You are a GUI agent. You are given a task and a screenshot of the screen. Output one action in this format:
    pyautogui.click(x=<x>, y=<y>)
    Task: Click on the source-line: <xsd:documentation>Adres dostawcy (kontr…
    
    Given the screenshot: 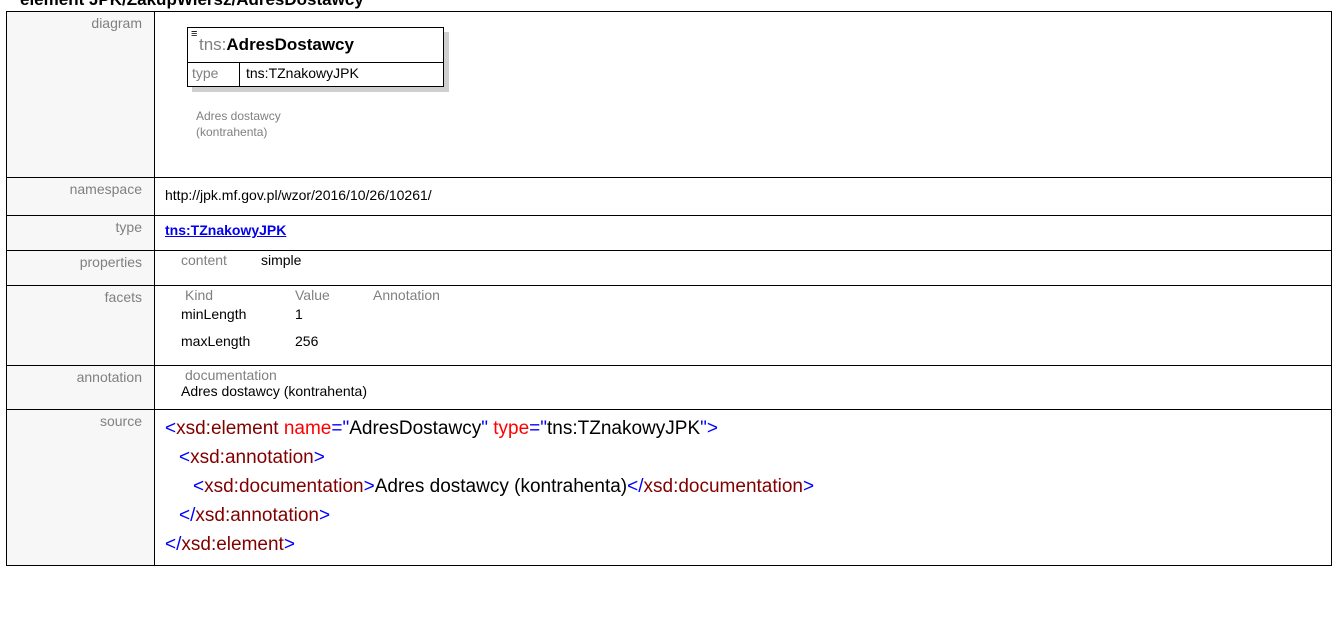 What is the action you would take?
    pyautogui.click(x=748, y=486)
    